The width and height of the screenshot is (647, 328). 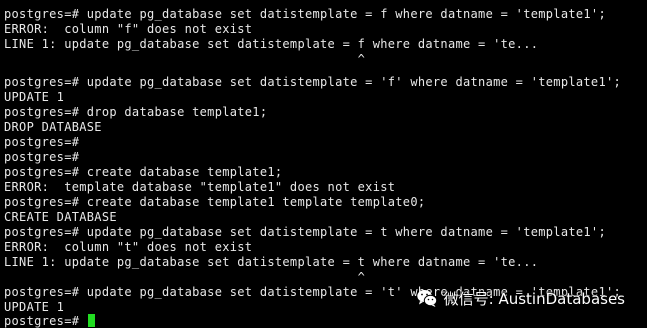 What do you see at coordinates (60, 217) in the screenshot?
I see `terminal-line: CREATE DATABASE` at bounding box center [60, 217].